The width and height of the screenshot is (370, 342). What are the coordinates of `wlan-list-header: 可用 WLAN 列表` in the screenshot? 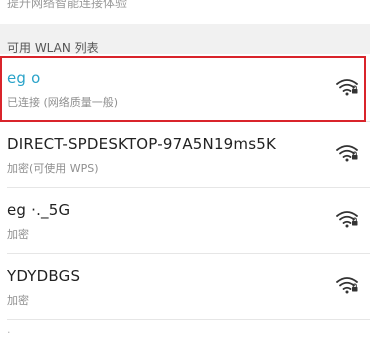 It's located at (185, 39).